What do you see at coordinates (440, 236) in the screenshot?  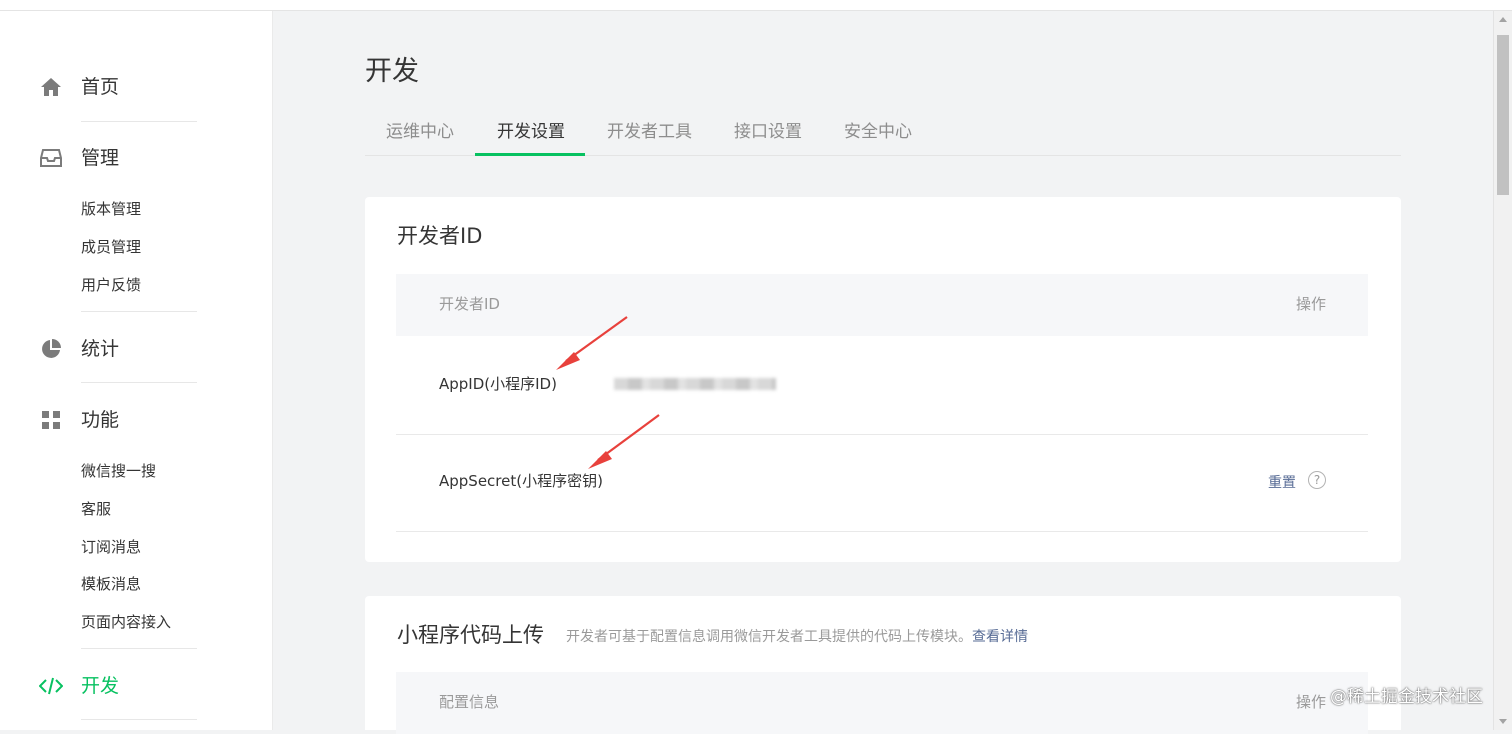 I see `card-title: 开发者ID` at bounding box center [440, 236].